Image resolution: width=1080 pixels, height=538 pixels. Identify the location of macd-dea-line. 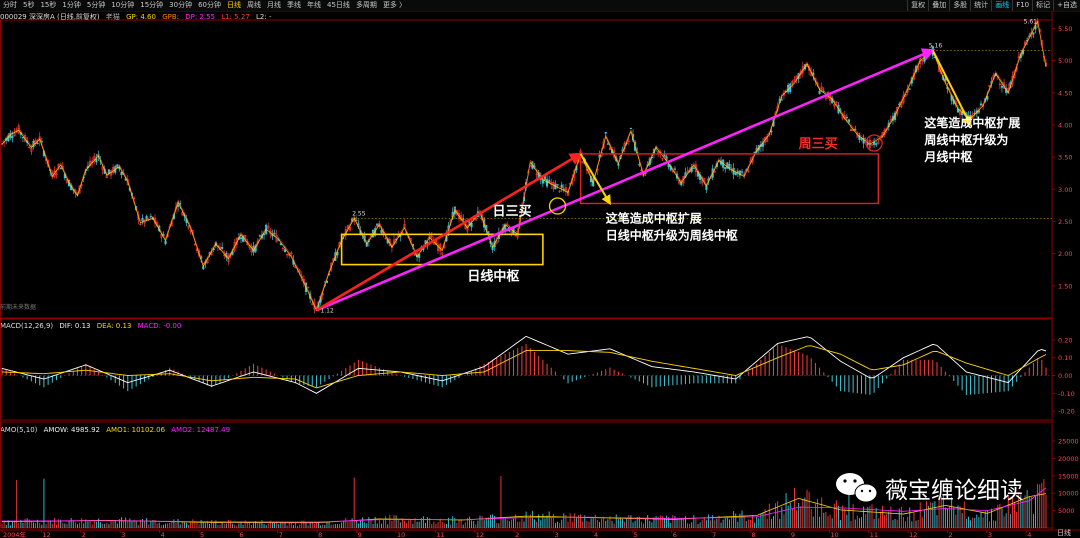
(524, 367).